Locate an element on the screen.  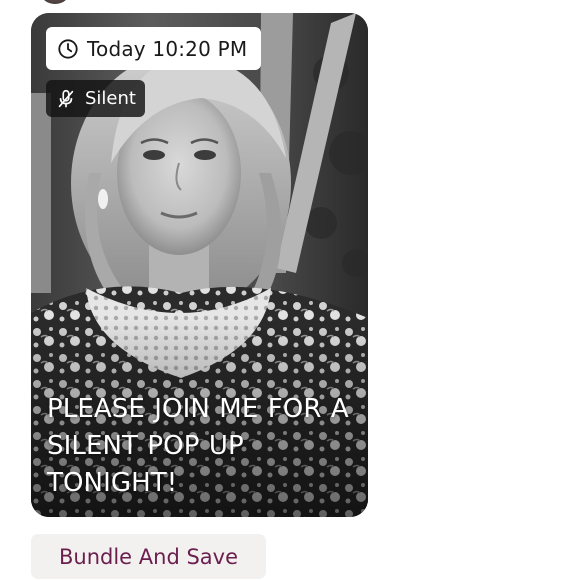
avatar is located at coordinates (55, 2).